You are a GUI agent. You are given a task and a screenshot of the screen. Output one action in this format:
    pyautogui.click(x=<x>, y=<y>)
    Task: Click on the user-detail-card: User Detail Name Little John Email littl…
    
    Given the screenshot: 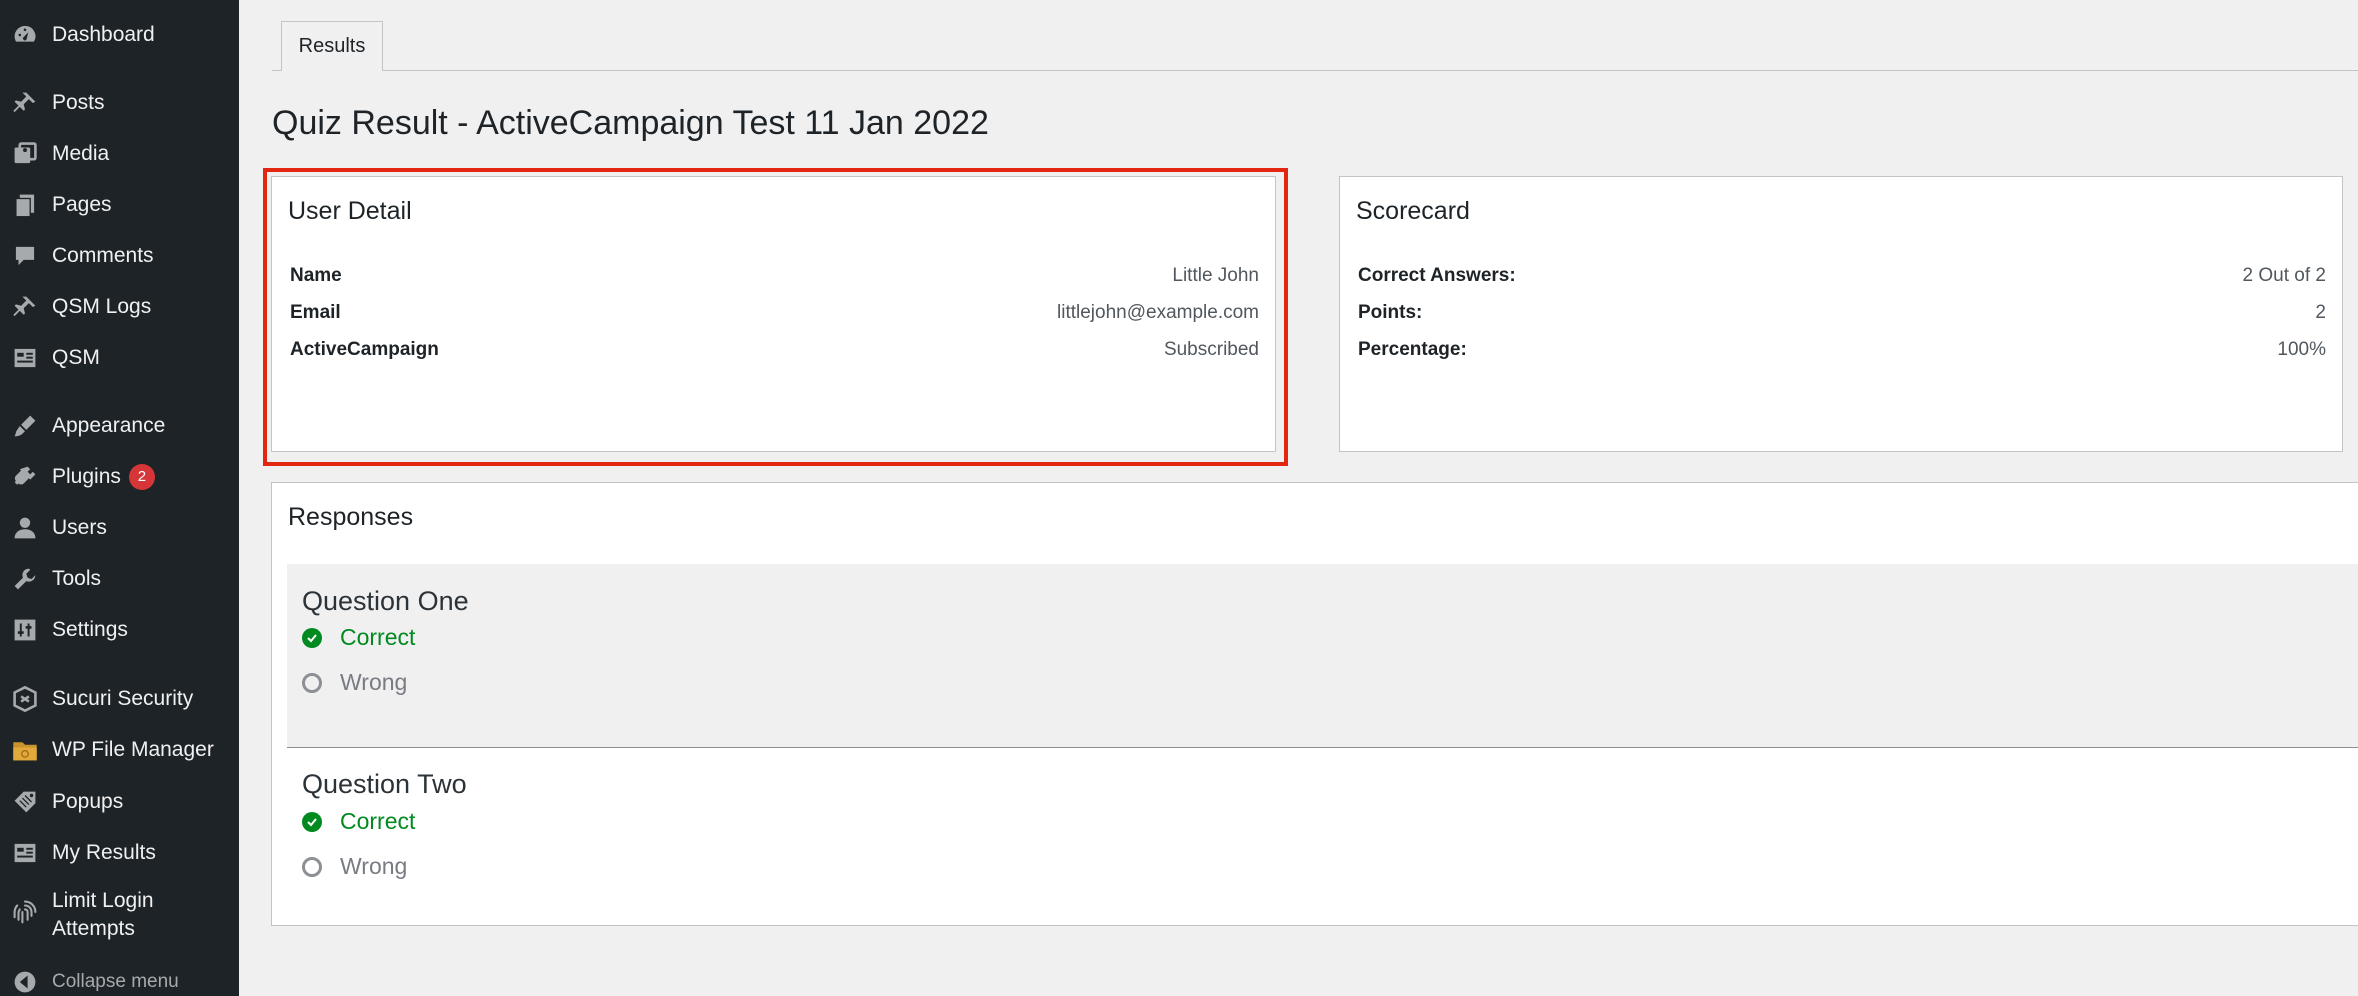 What is the action you would take?
    pyautogui.click(x=773, y=314)
    